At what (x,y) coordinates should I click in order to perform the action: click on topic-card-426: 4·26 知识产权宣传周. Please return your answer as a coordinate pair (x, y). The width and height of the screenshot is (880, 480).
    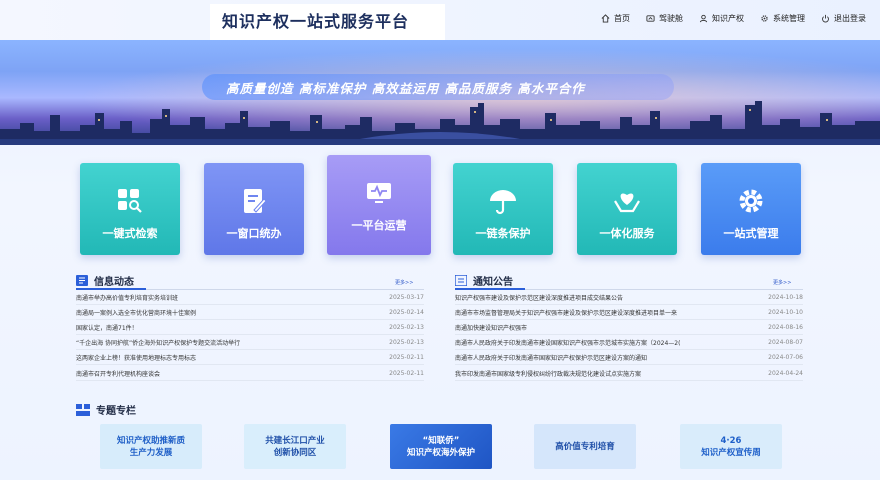
    Looking at the image, I should click on (731, 446).